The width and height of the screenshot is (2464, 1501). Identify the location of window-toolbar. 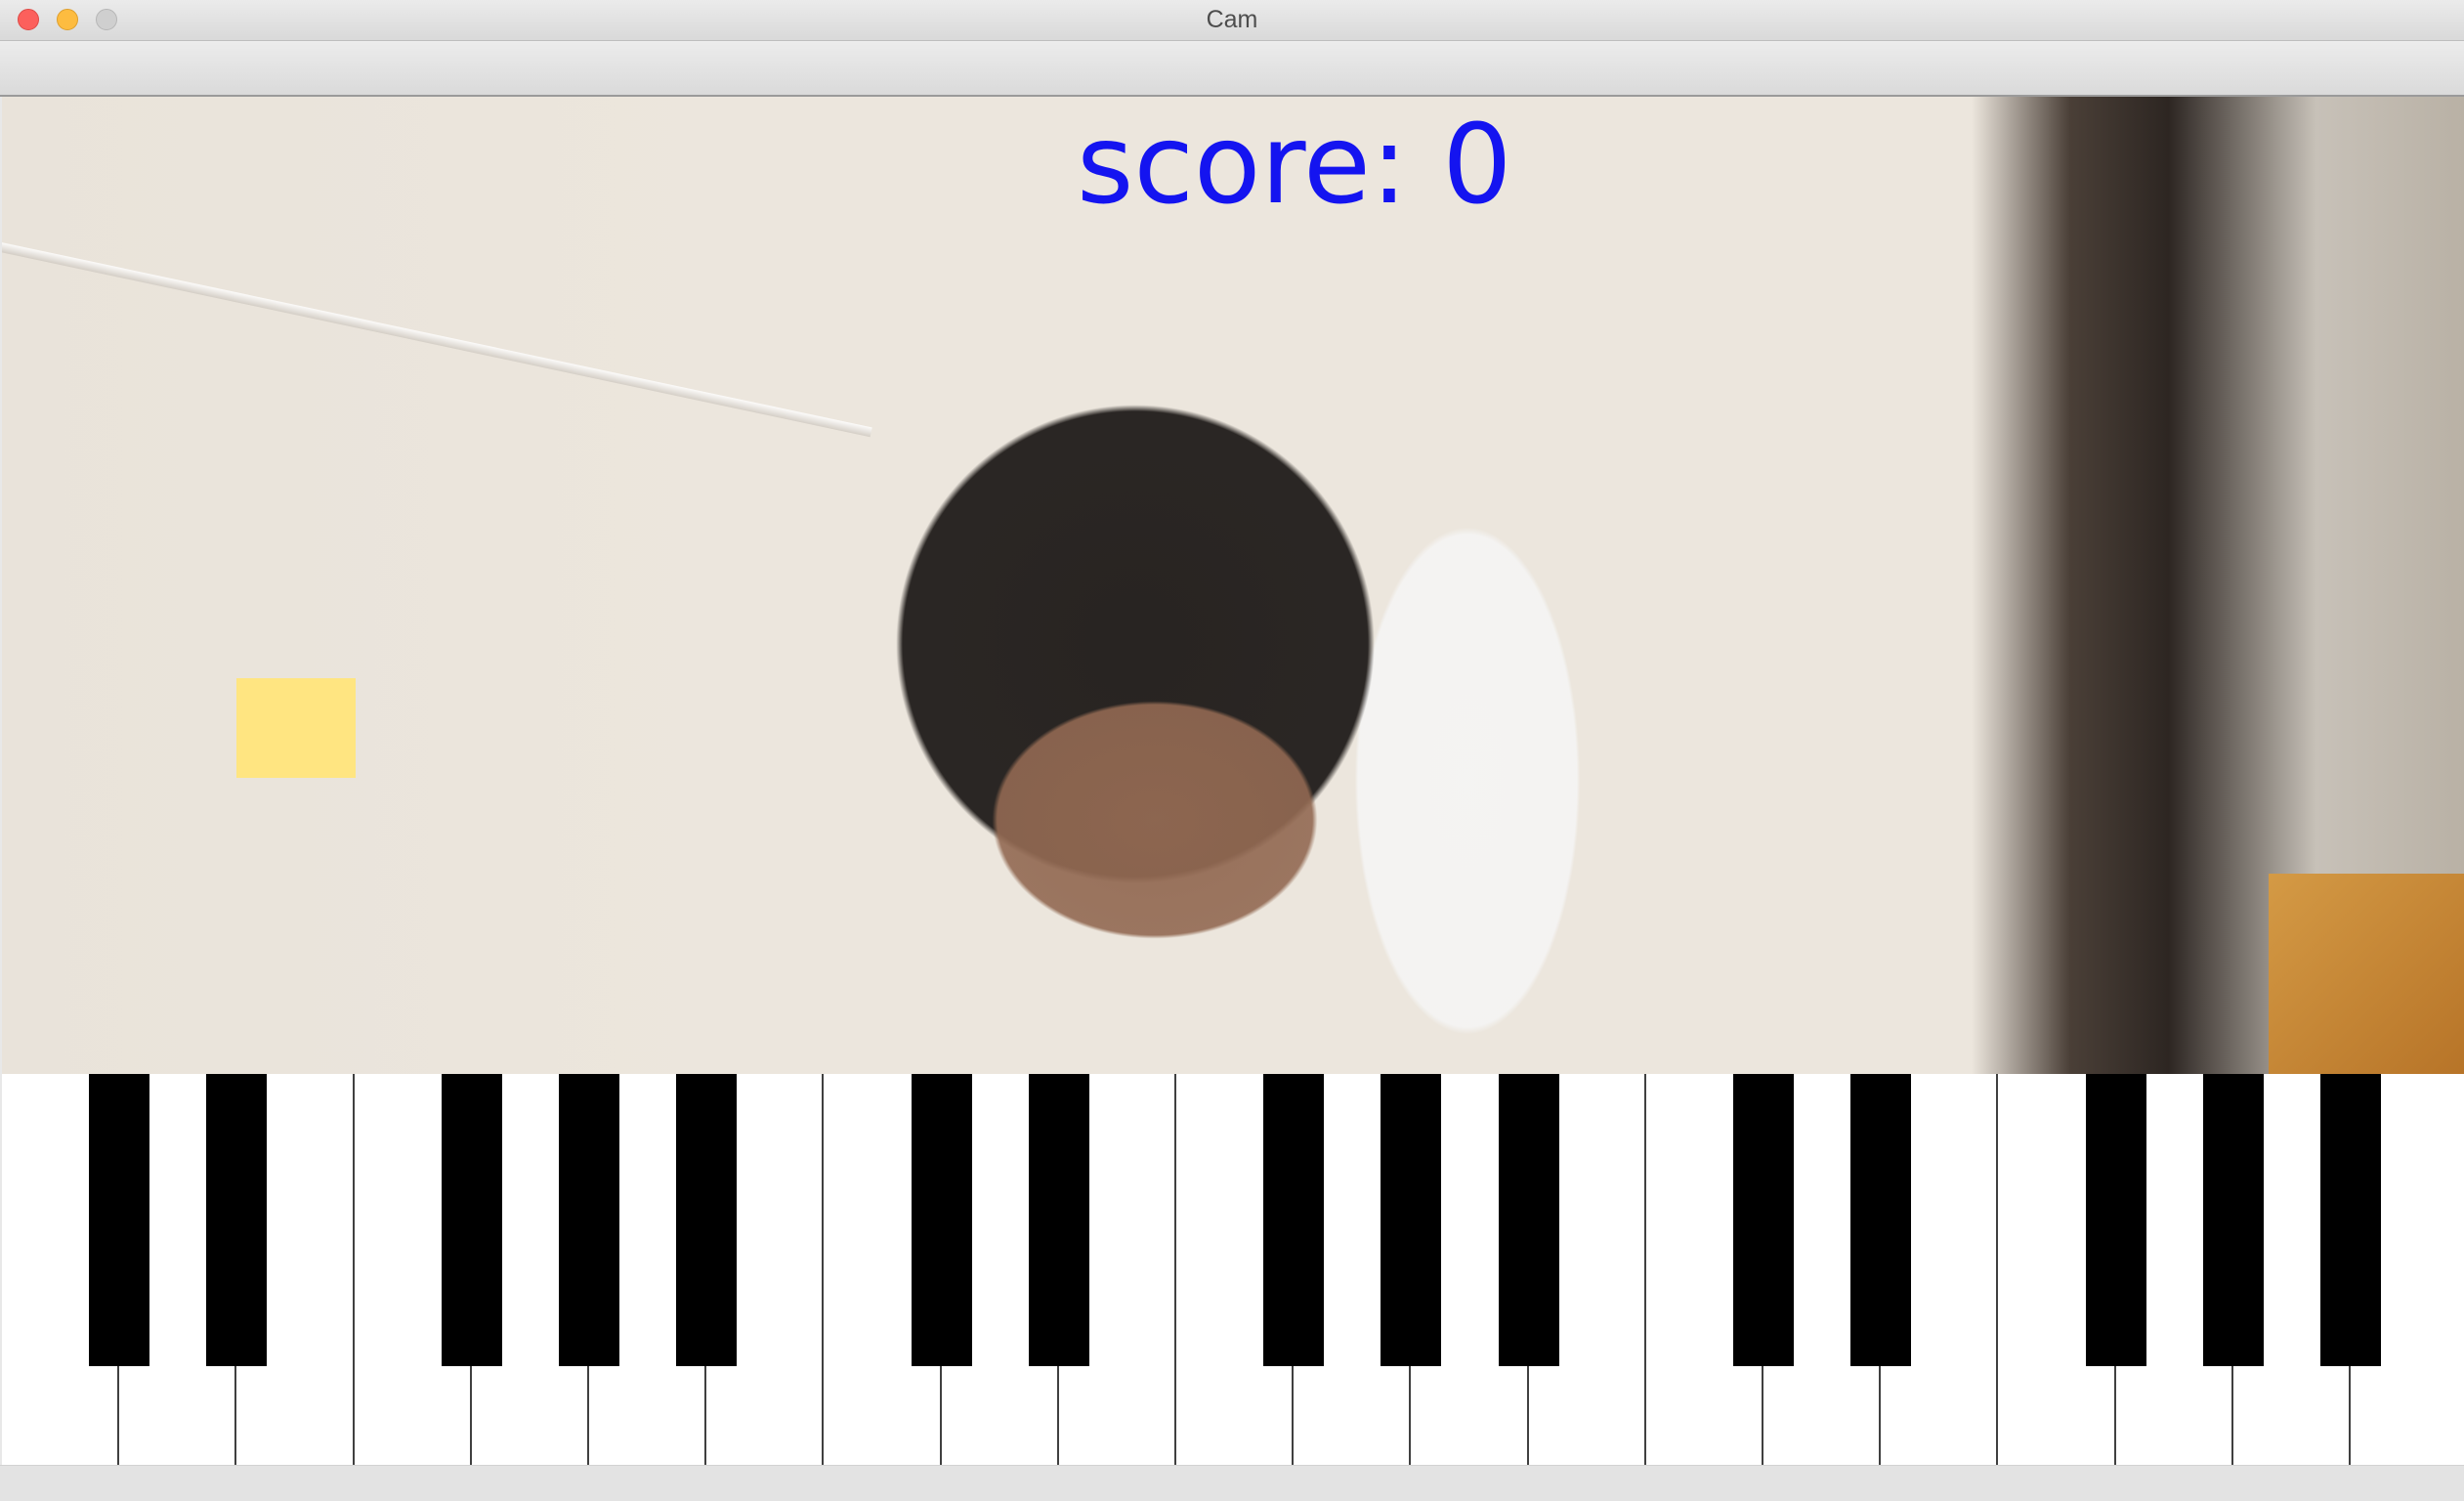
(1232, 69).